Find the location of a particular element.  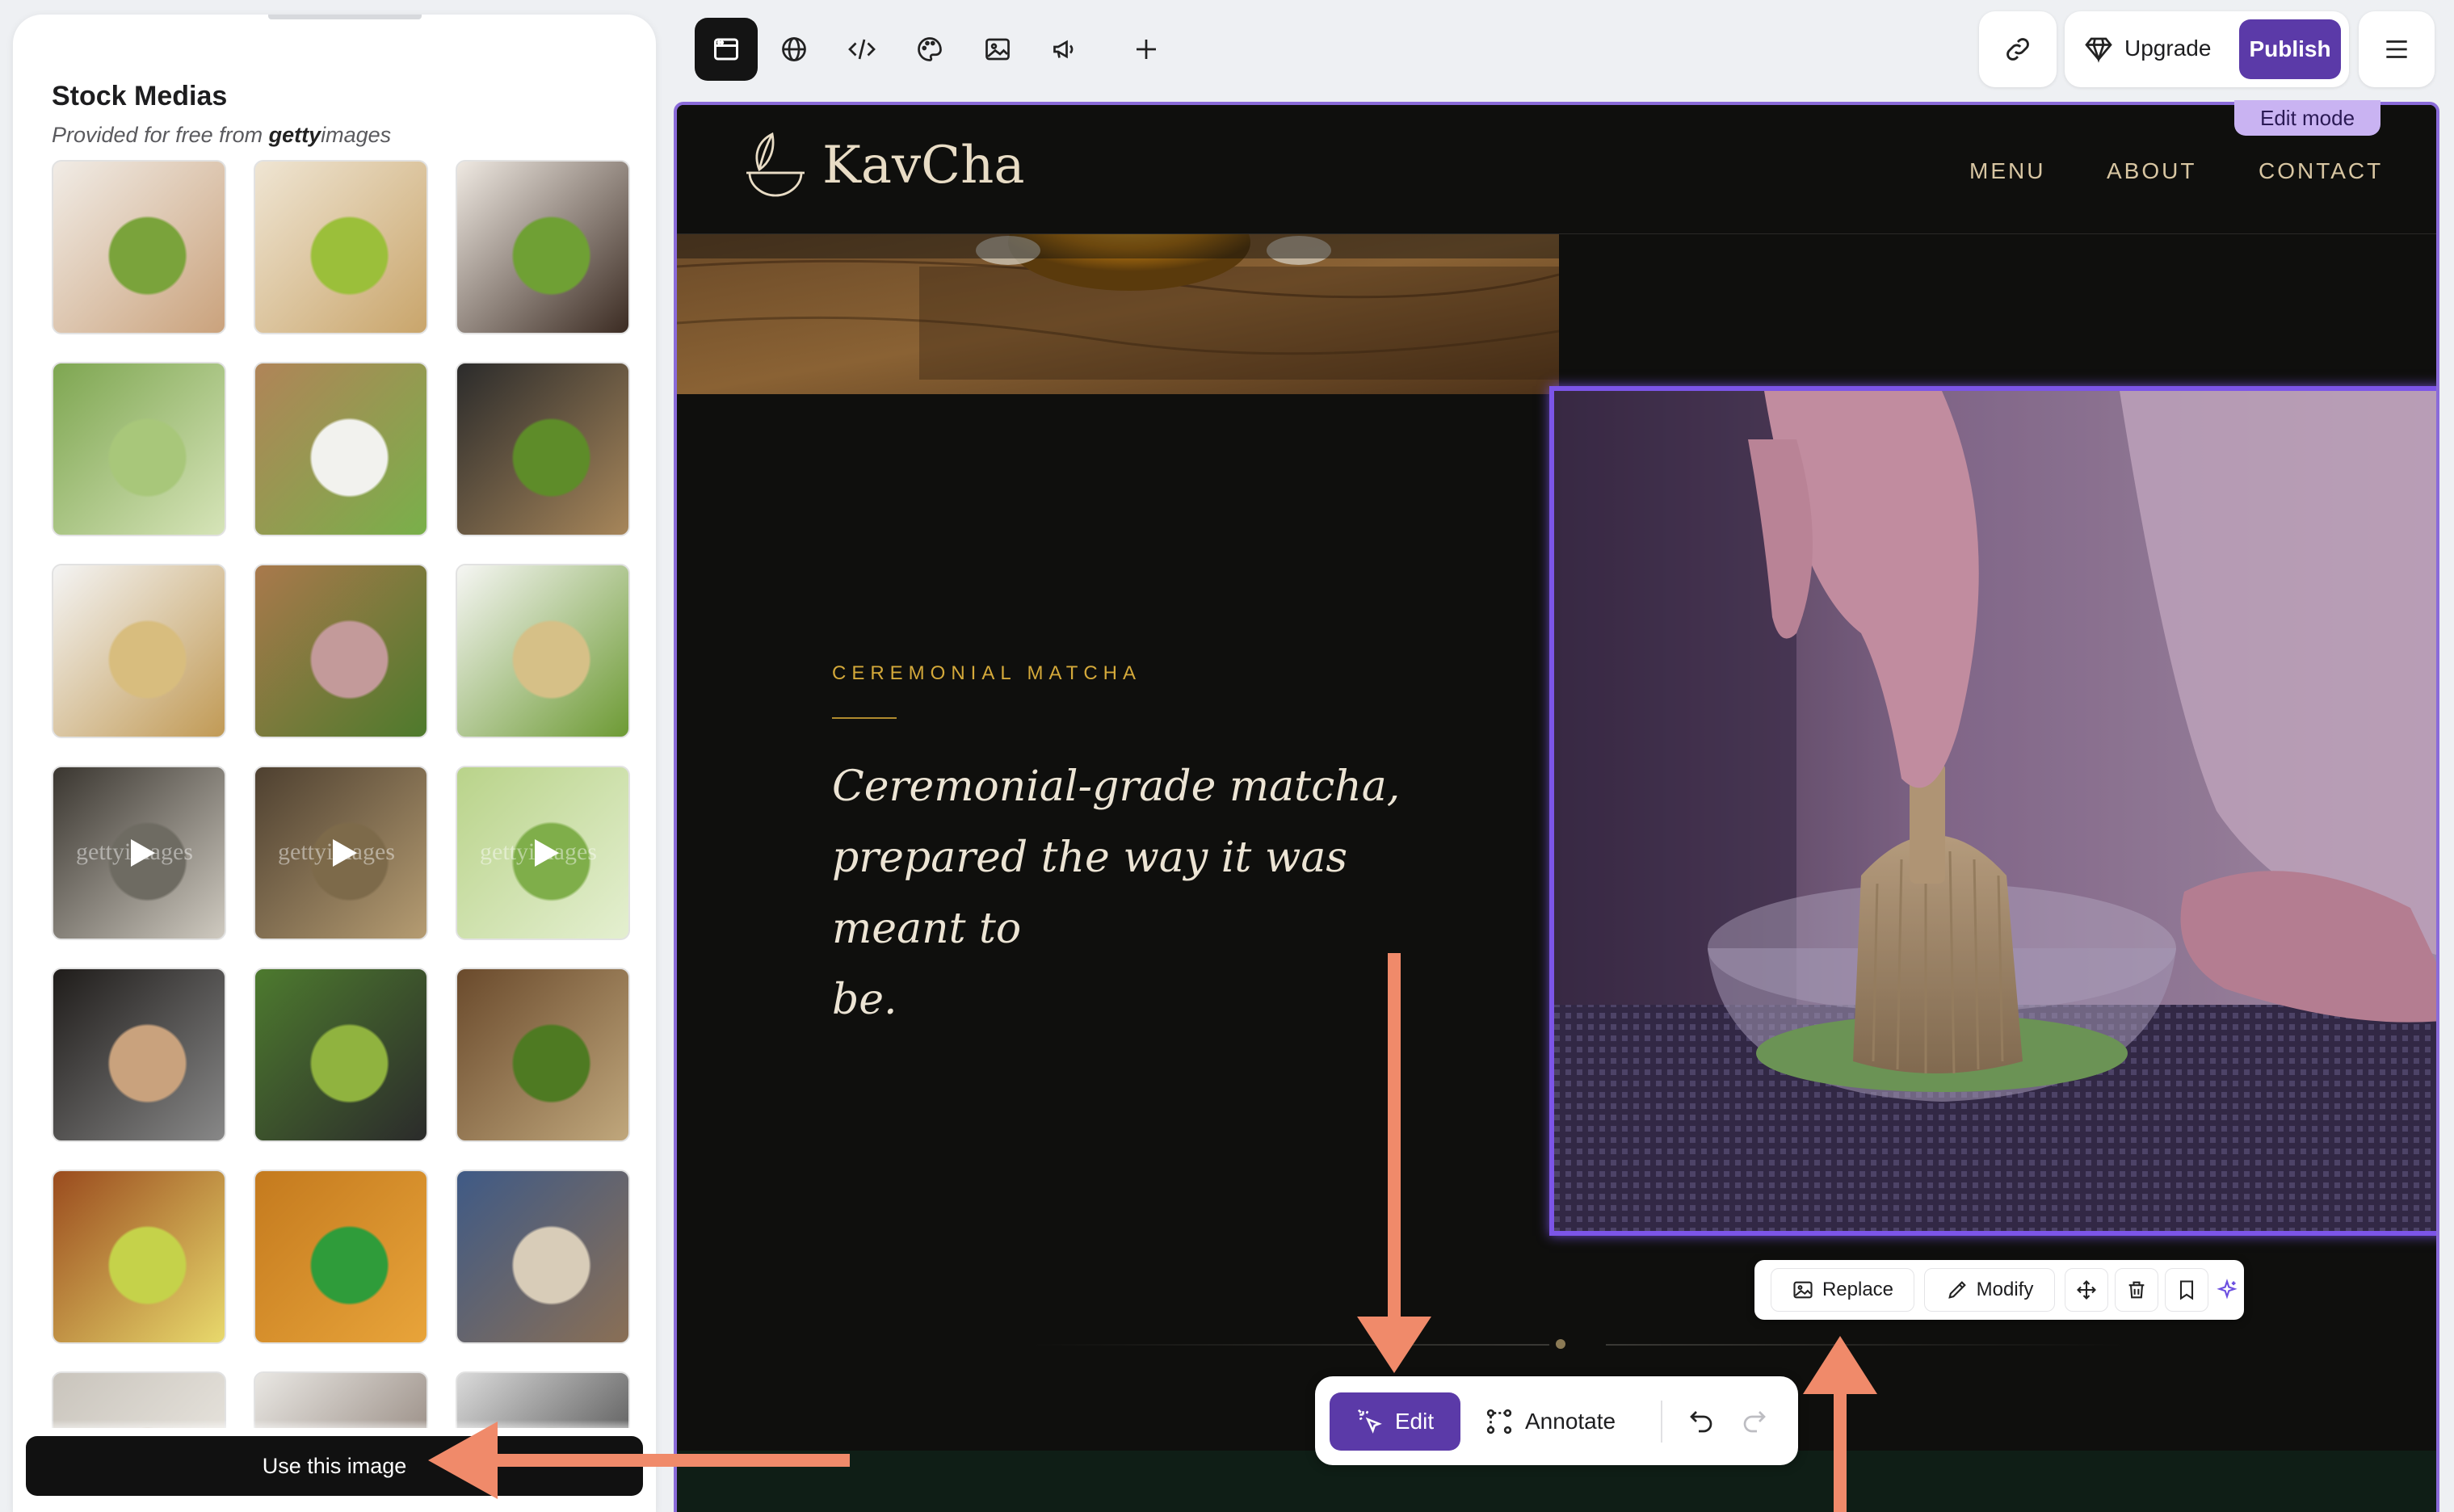

annotate-nodes-icon is located at coordinates (1499, 1421).